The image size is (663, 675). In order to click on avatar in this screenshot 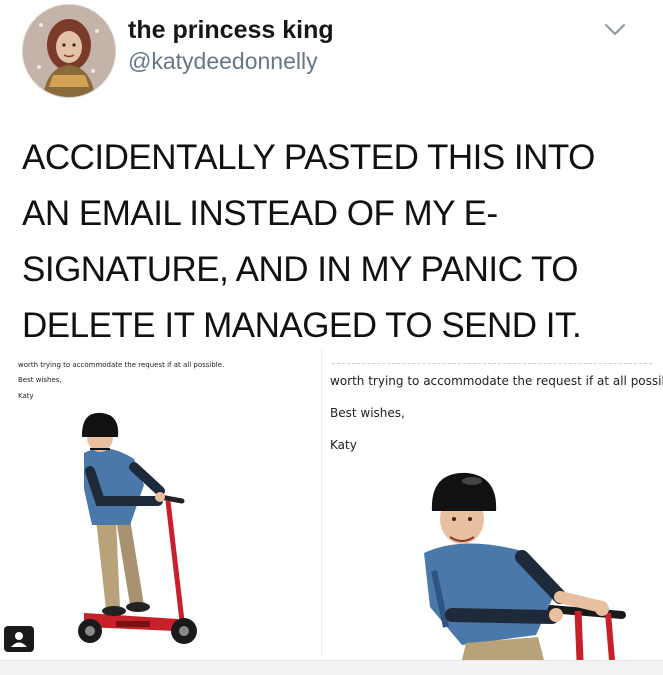, I will do `click(69, 51)`.